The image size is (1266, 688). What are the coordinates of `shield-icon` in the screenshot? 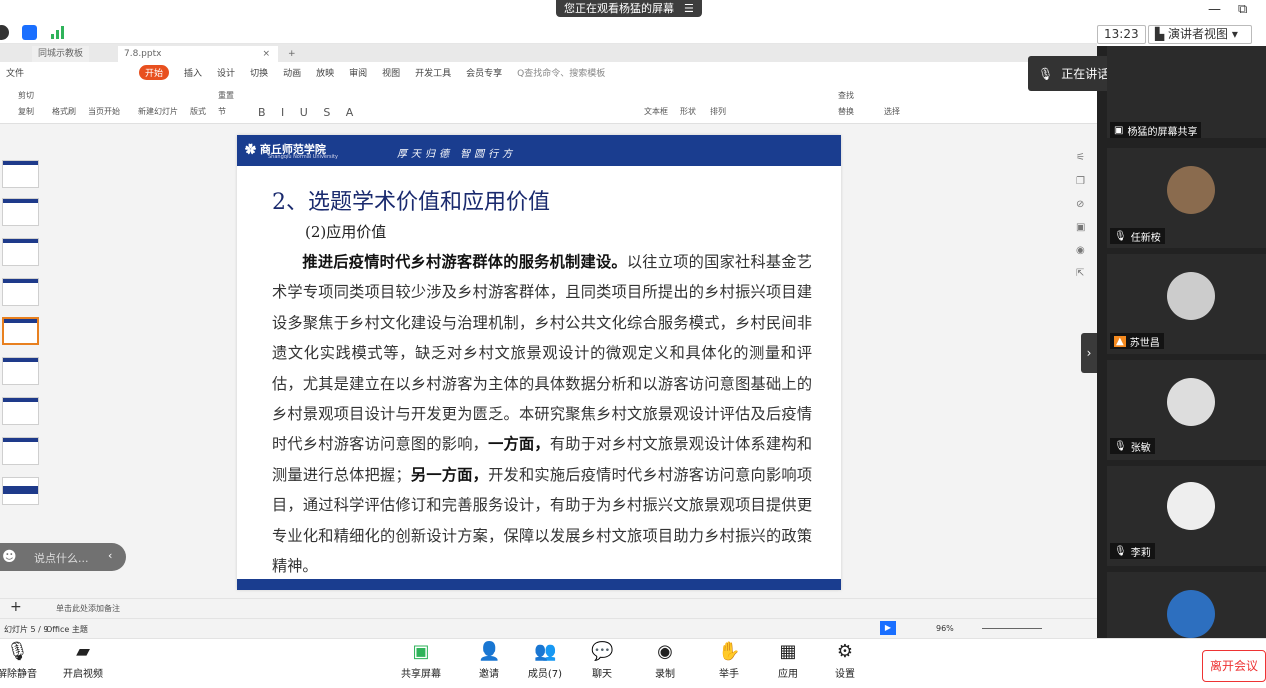 It's located at (29, 32).